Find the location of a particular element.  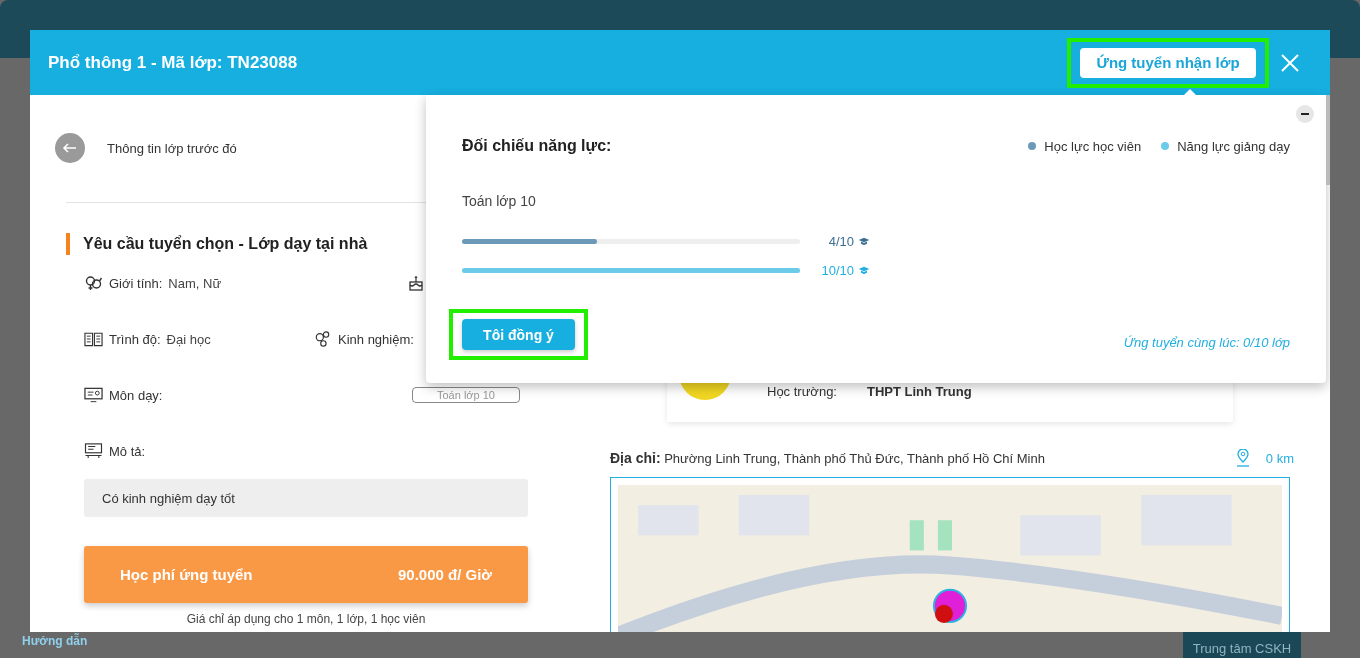

field-label: Môn dạy: is located at coordinates (136, 395).